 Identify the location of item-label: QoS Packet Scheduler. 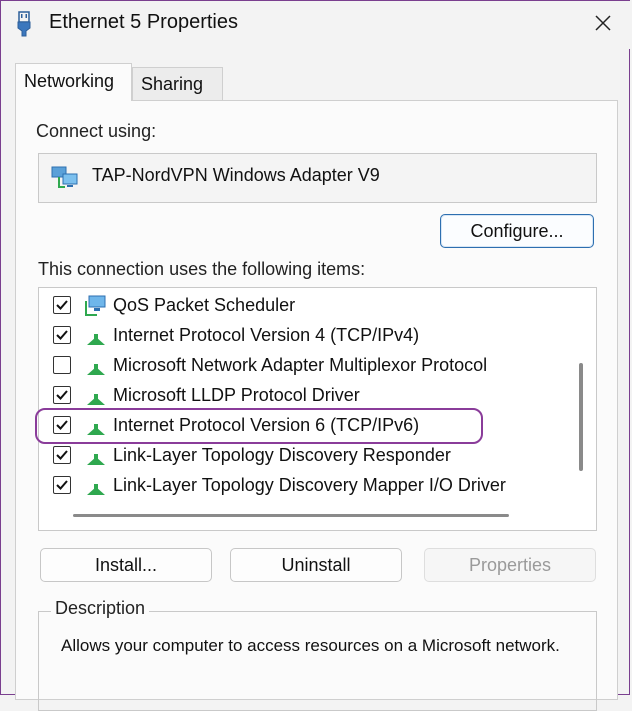
(204, 305).